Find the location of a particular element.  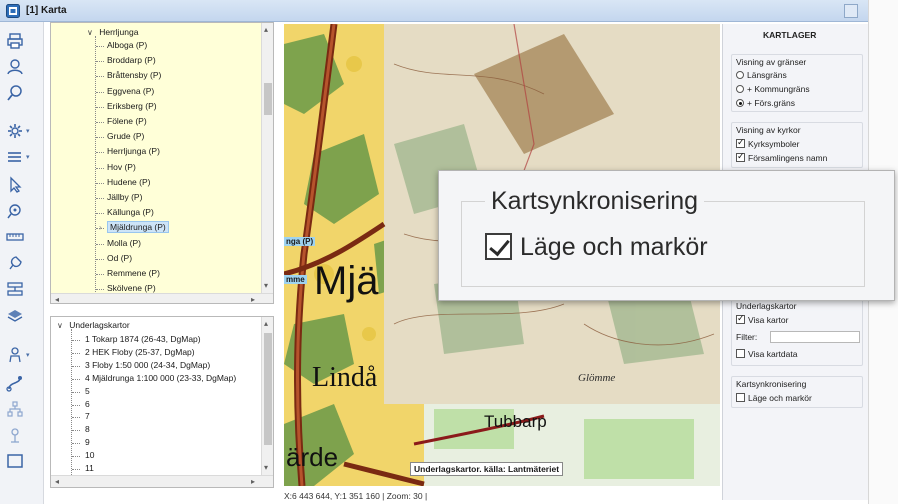

basemaps-tree-vscrollbar: ▴ ▾ is located at coordinates (267, 396).